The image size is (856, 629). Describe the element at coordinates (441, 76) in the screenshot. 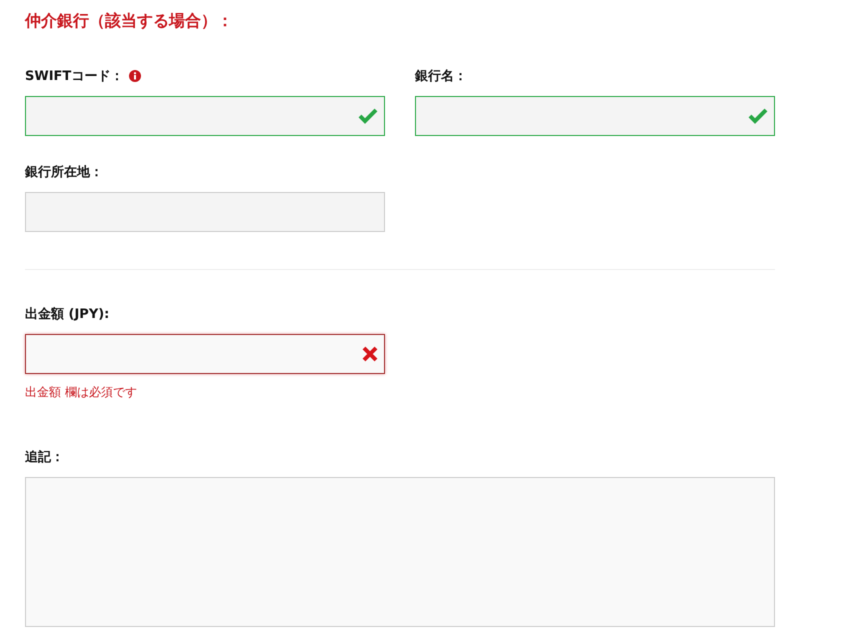

I see `field-label: 銀行名：` at that location.